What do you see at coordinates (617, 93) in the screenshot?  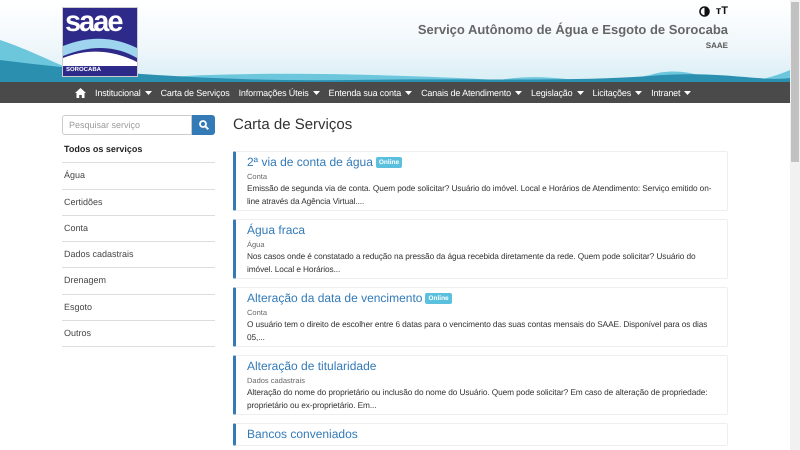 I see `nav-menu-item: Licitações` at bounding box center [617, 93].